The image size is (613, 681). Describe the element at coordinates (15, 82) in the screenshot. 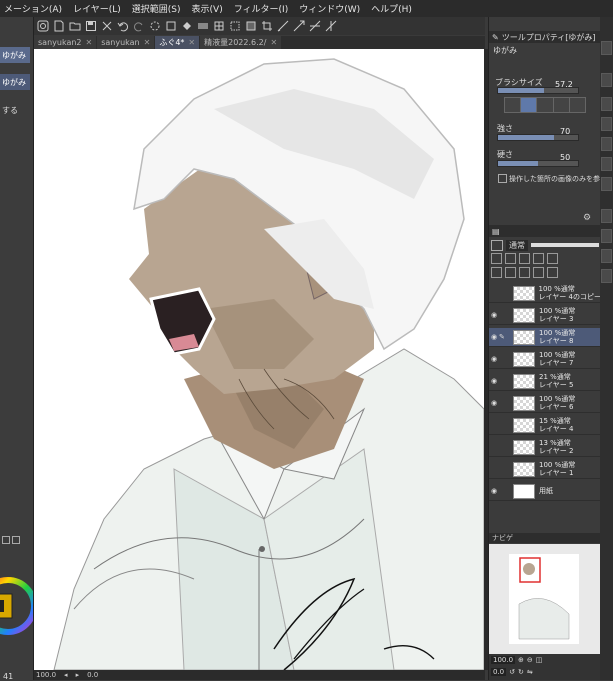

I see `subtool-selected-liquify: ゆがみ` at that location.